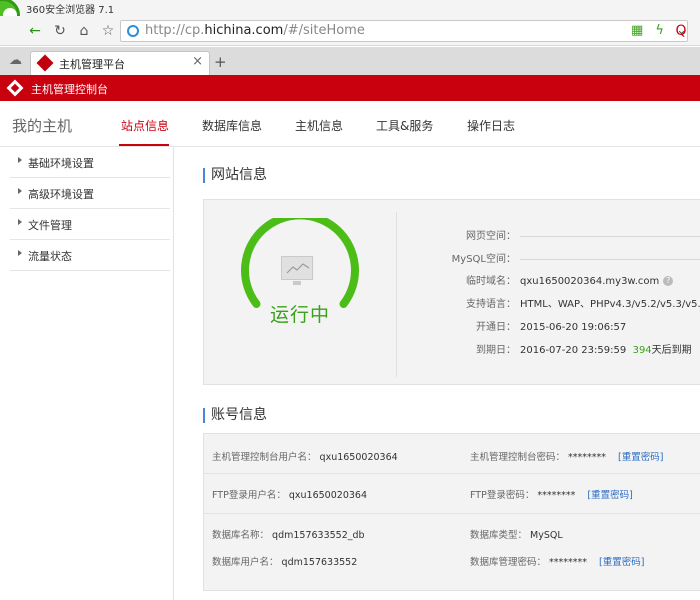  I want to click on ftp-password-value: ********, so click(556, 495).